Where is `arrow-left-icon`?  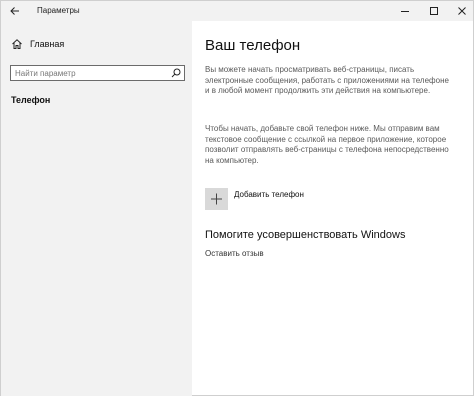
arrow-left-icon is located at coordinates (14, 11).